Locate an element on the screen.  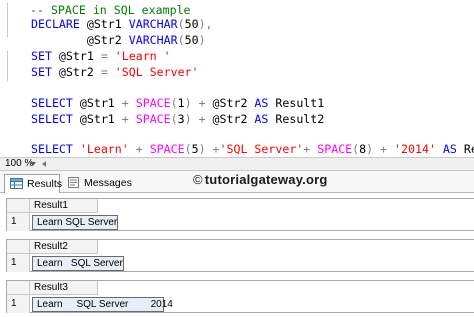
code-token: ) is located at coordinates (202, 40).